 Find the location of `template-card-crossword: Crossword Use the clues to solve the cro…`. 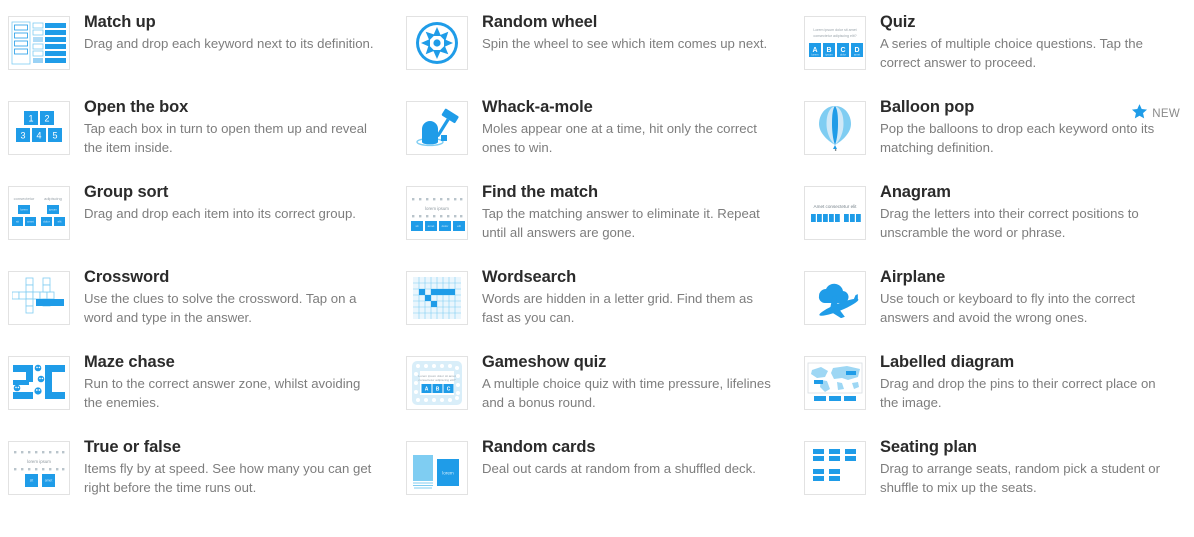

template-card-crossword: Crossword Use the clues to solve the cro… is located at coordinates (199, 307).